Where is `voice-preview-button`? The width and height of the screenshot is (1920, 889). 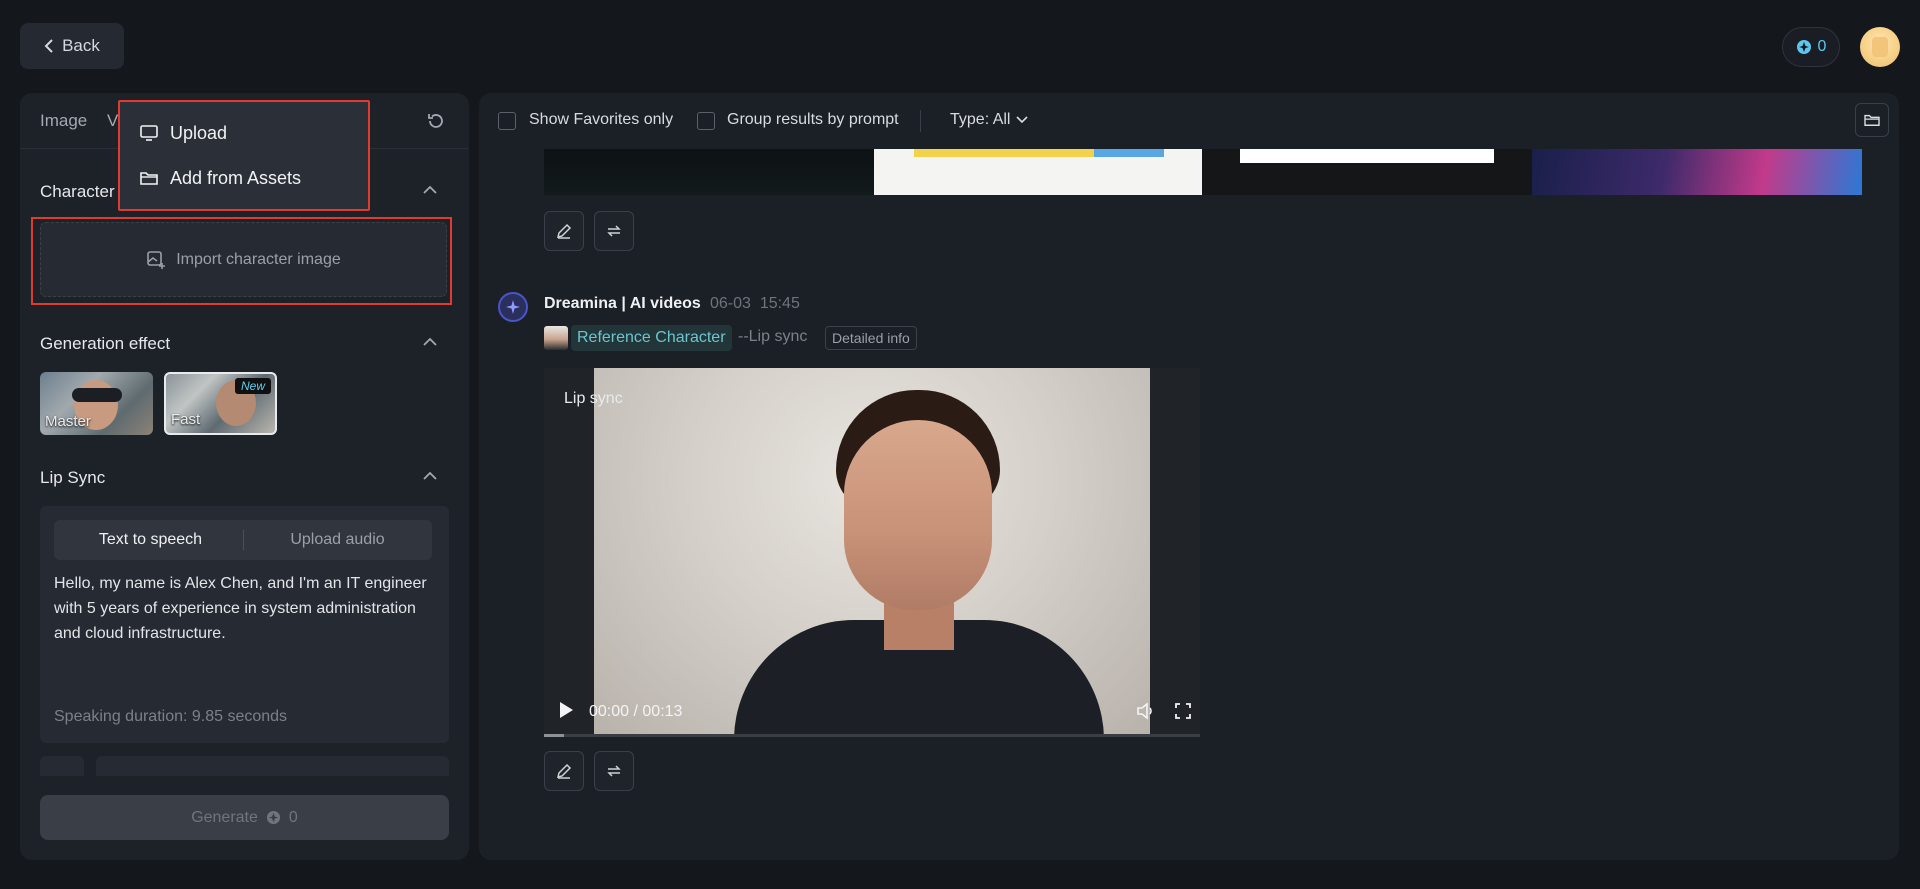
voice-preview-button is located at coordinates (62, 766).